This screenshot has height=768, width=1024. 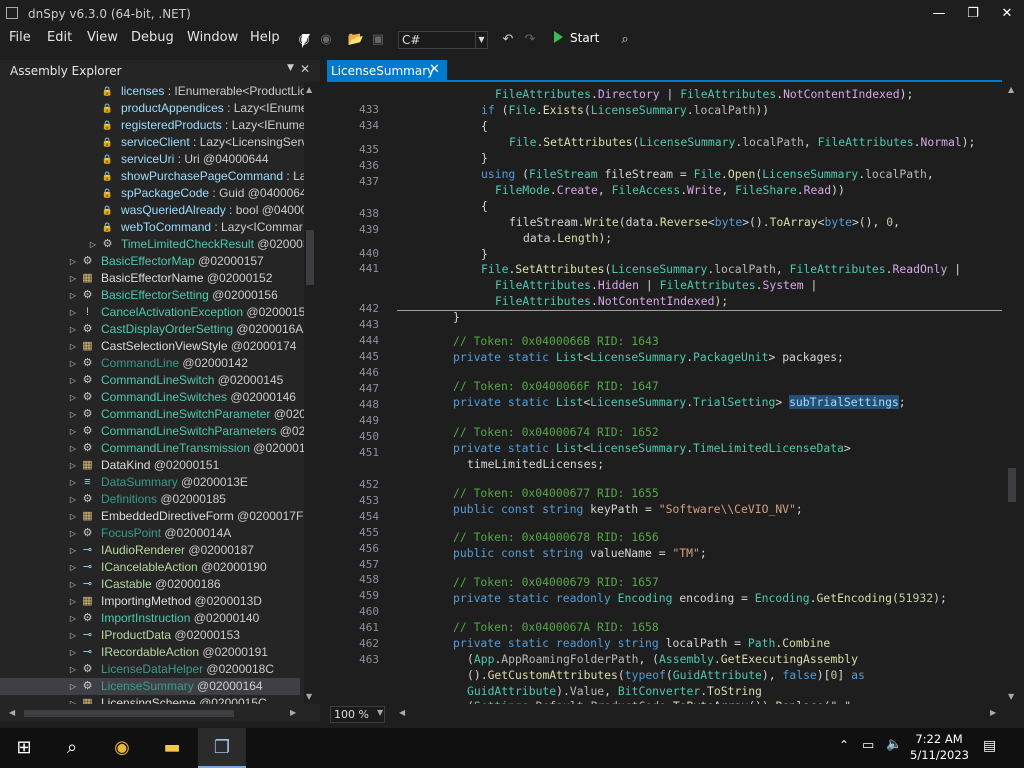 I want to click on tree-item-icancelableaction: ▷ ⊸ ICancelableAction @02000190, so click(x=150, y=567).